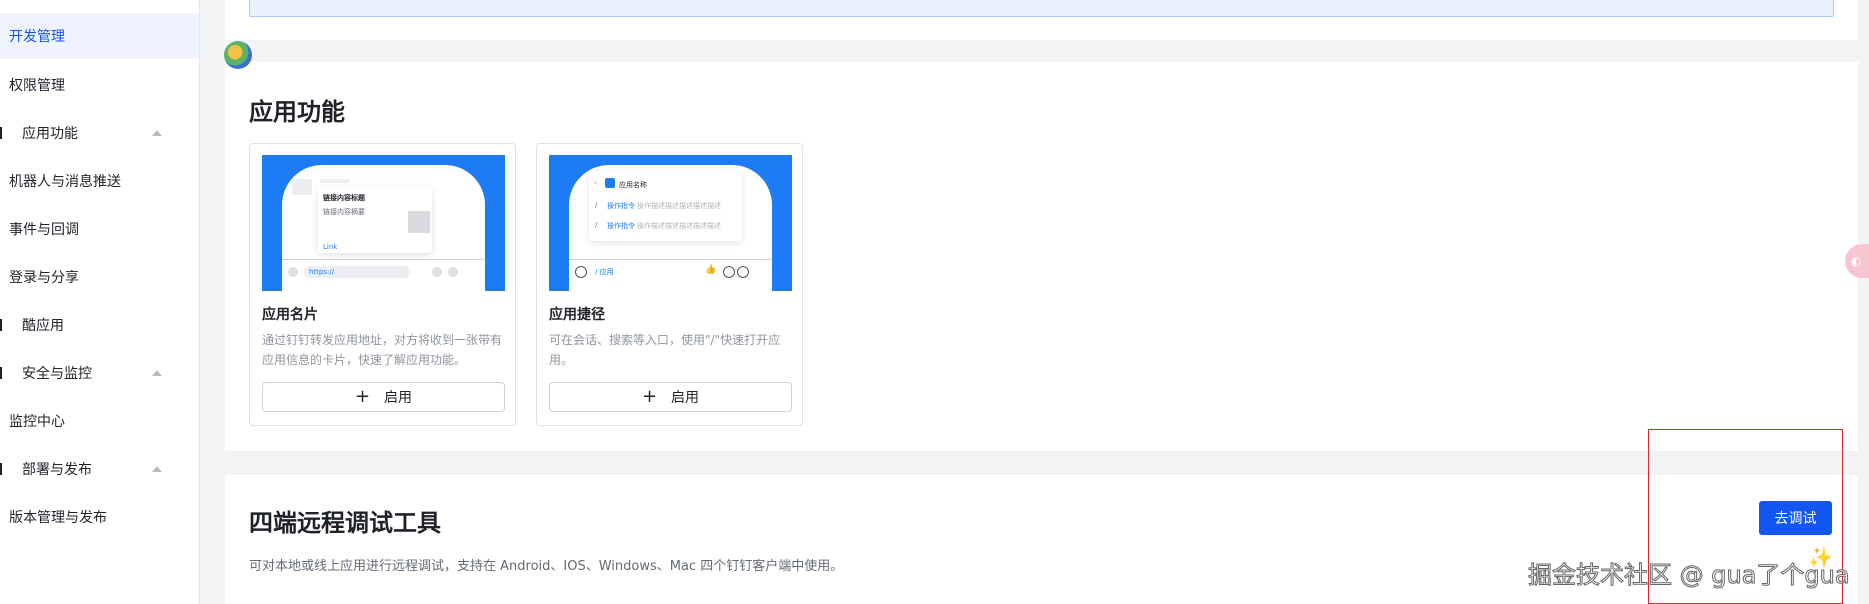 The image size is (1869, 604). What do you see at coordinates (297, 112) in the screenshot?
I see `section-title: 应用功能` at bounding box center [297, 112].